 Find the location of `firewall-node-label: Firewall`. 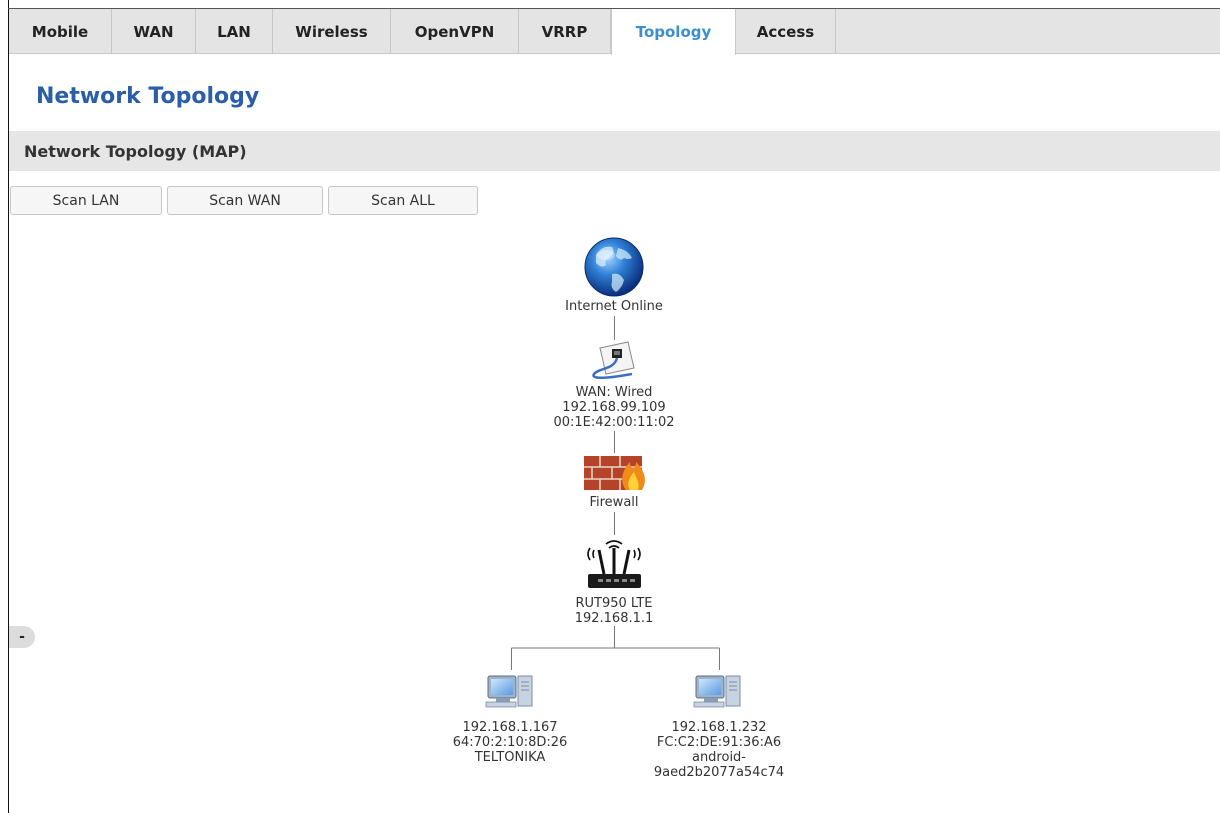

firewall-node-label: Firewall is located at coordinates (613, 502).